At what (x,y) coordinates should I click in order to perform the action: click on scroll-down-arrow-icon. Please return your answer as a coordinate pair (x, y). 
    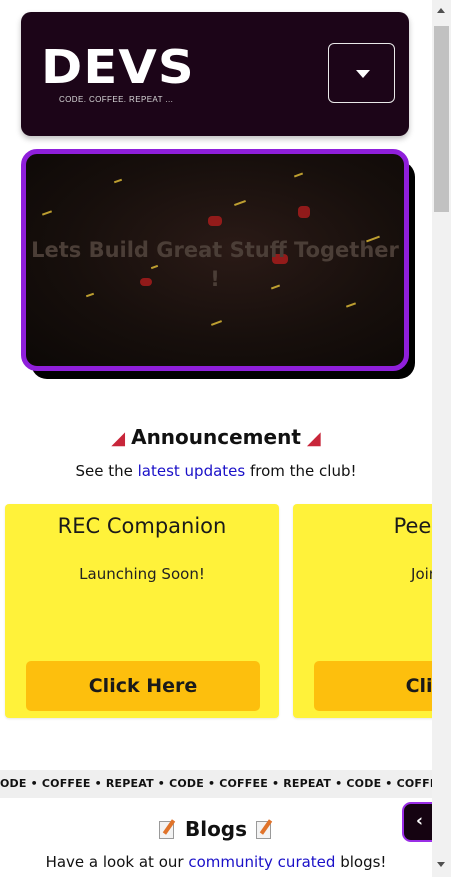
    Looking at the image, I should click on (441, 864).